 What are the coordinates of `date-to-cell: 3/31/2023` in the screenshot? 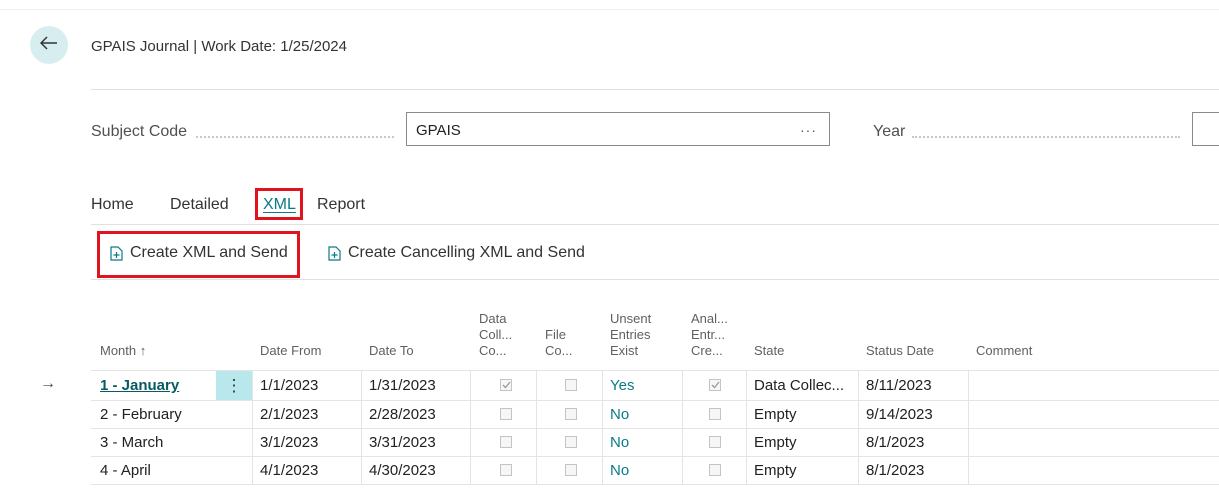 It's located at (402, 442).